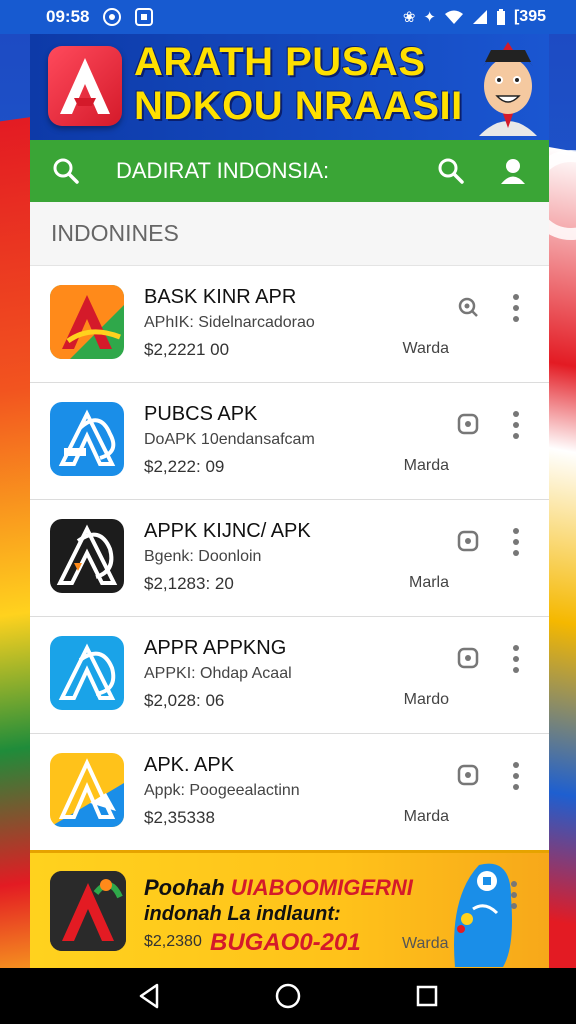 This screenshot has height=1024, width=576. I want to click on back-button, so click(149, 996).